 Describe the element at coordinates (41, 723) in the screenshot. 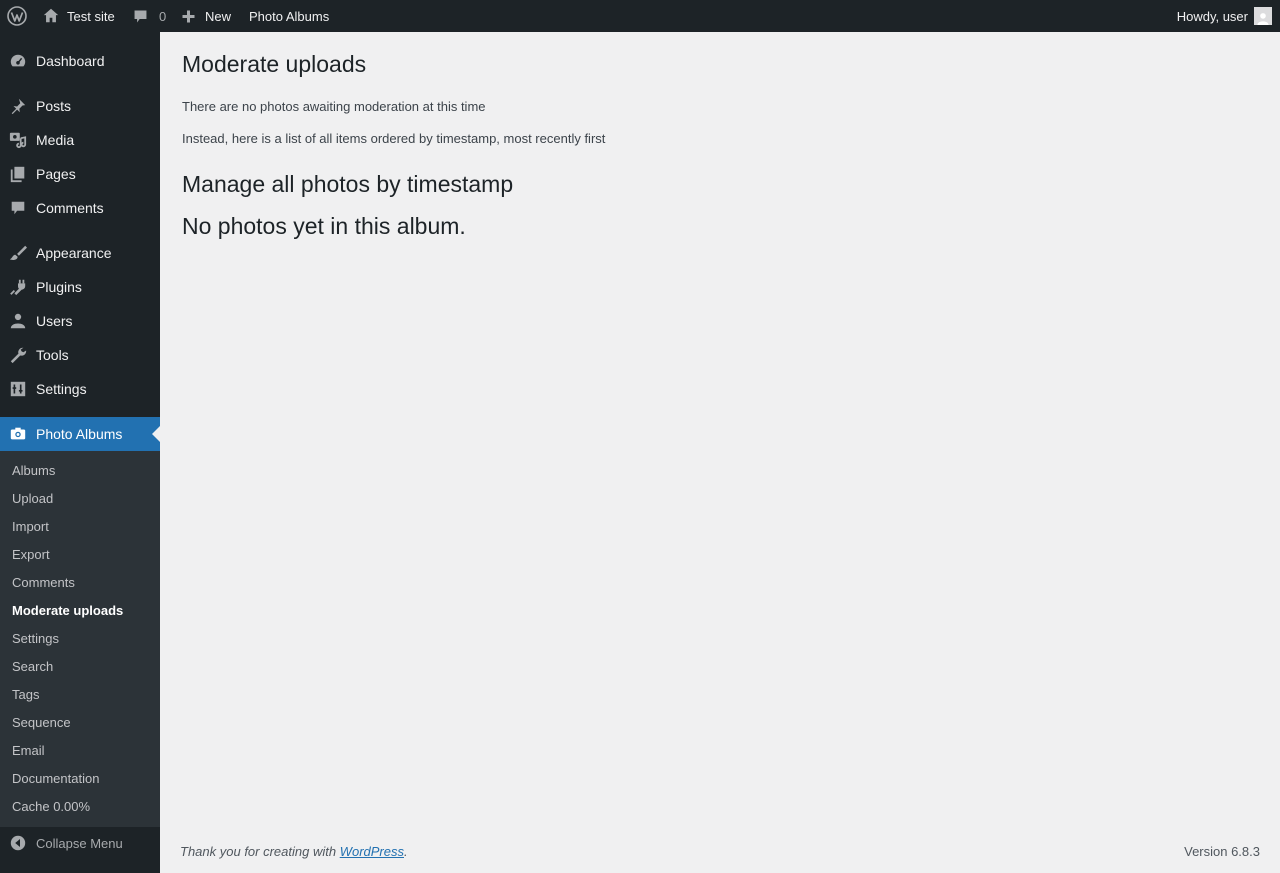

I see `submenu-item-sequence: Sequence` at that location.